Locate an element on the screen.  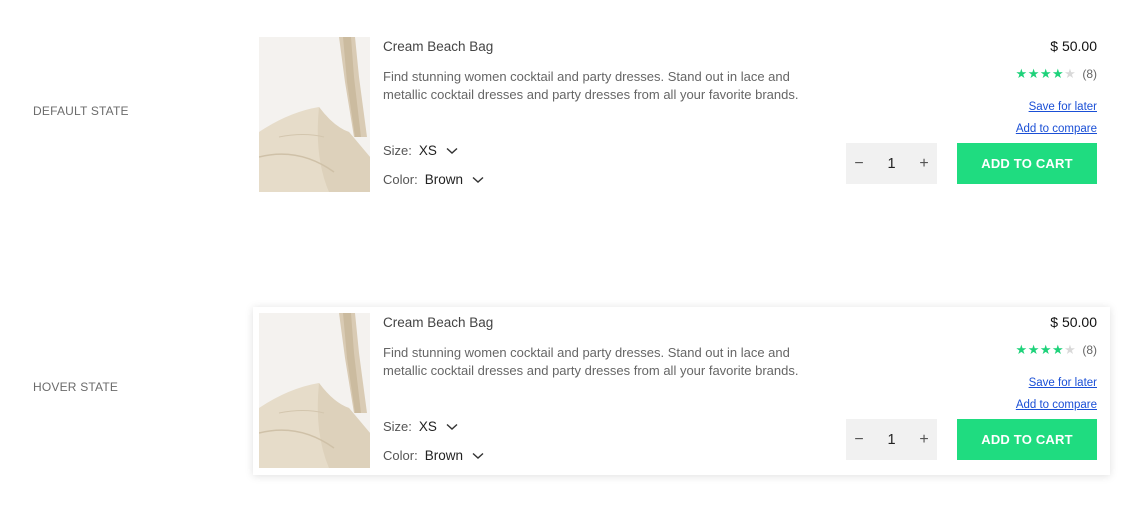
state-label-default: DEFAULT STATE is located at coordinates (81, 111).